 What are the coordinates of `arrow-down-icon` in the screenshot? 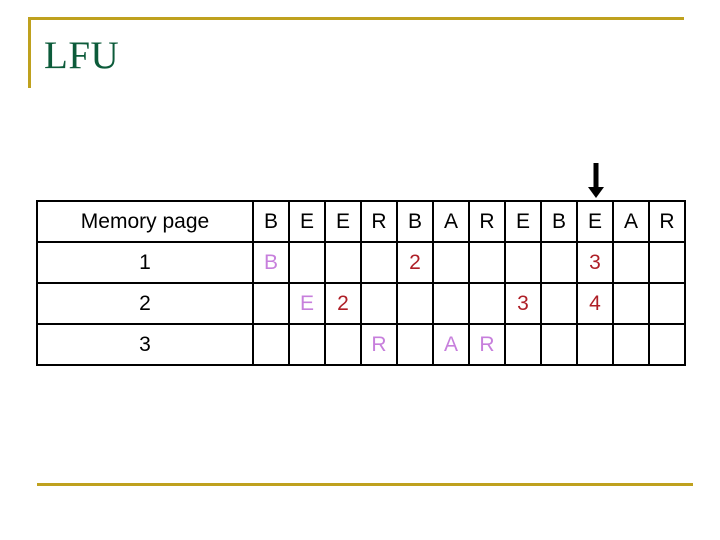 It's located at (596, 181).